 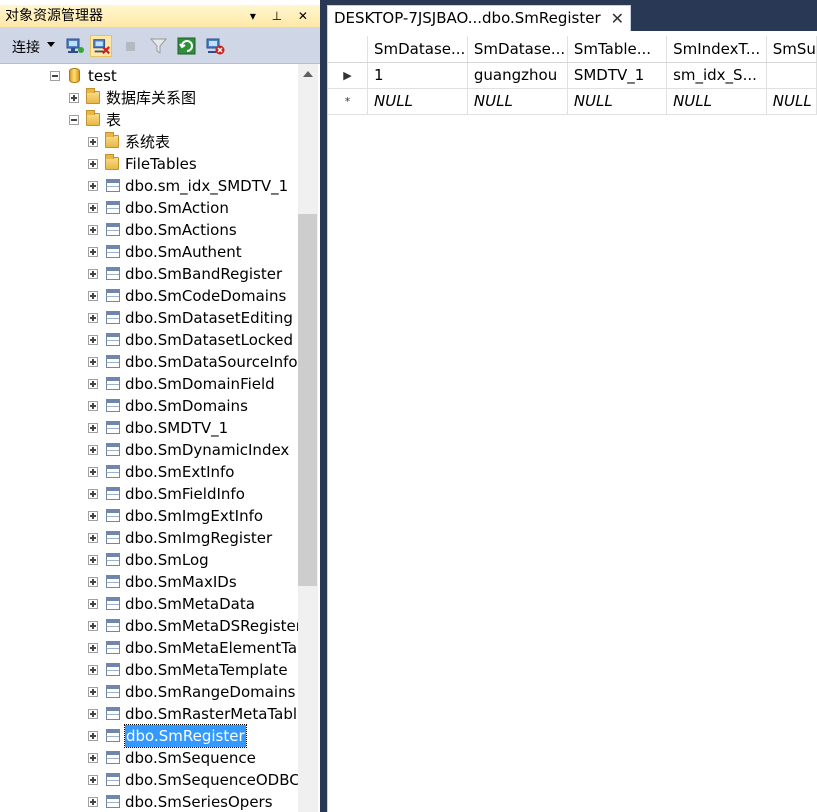 What do you see at coordinates (149, 582) in the screenshot?
I see `tree-node-table: dbo.SmMaxIDs` at bounding box center [149, 582].